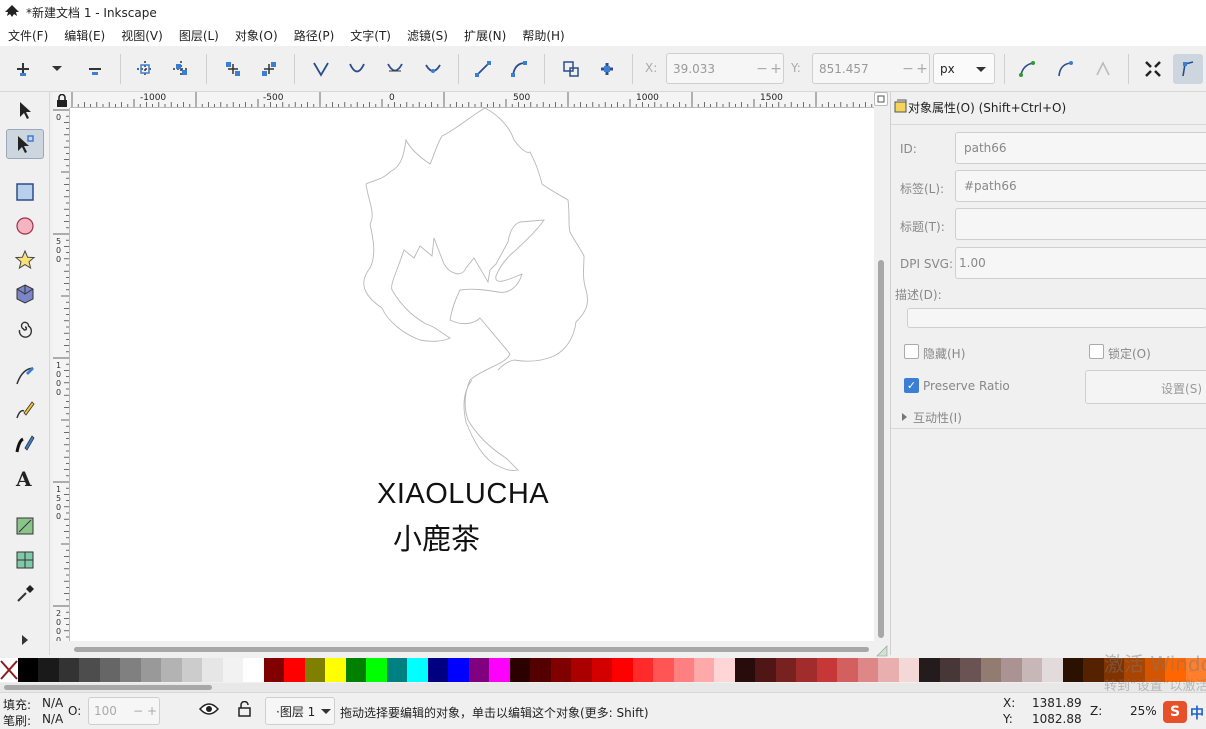 This screenshot has height=729, width=1206. Describe the element at coordinates (25, 226) in the screenshot. I see `ellipse-tool-icon` at that location.